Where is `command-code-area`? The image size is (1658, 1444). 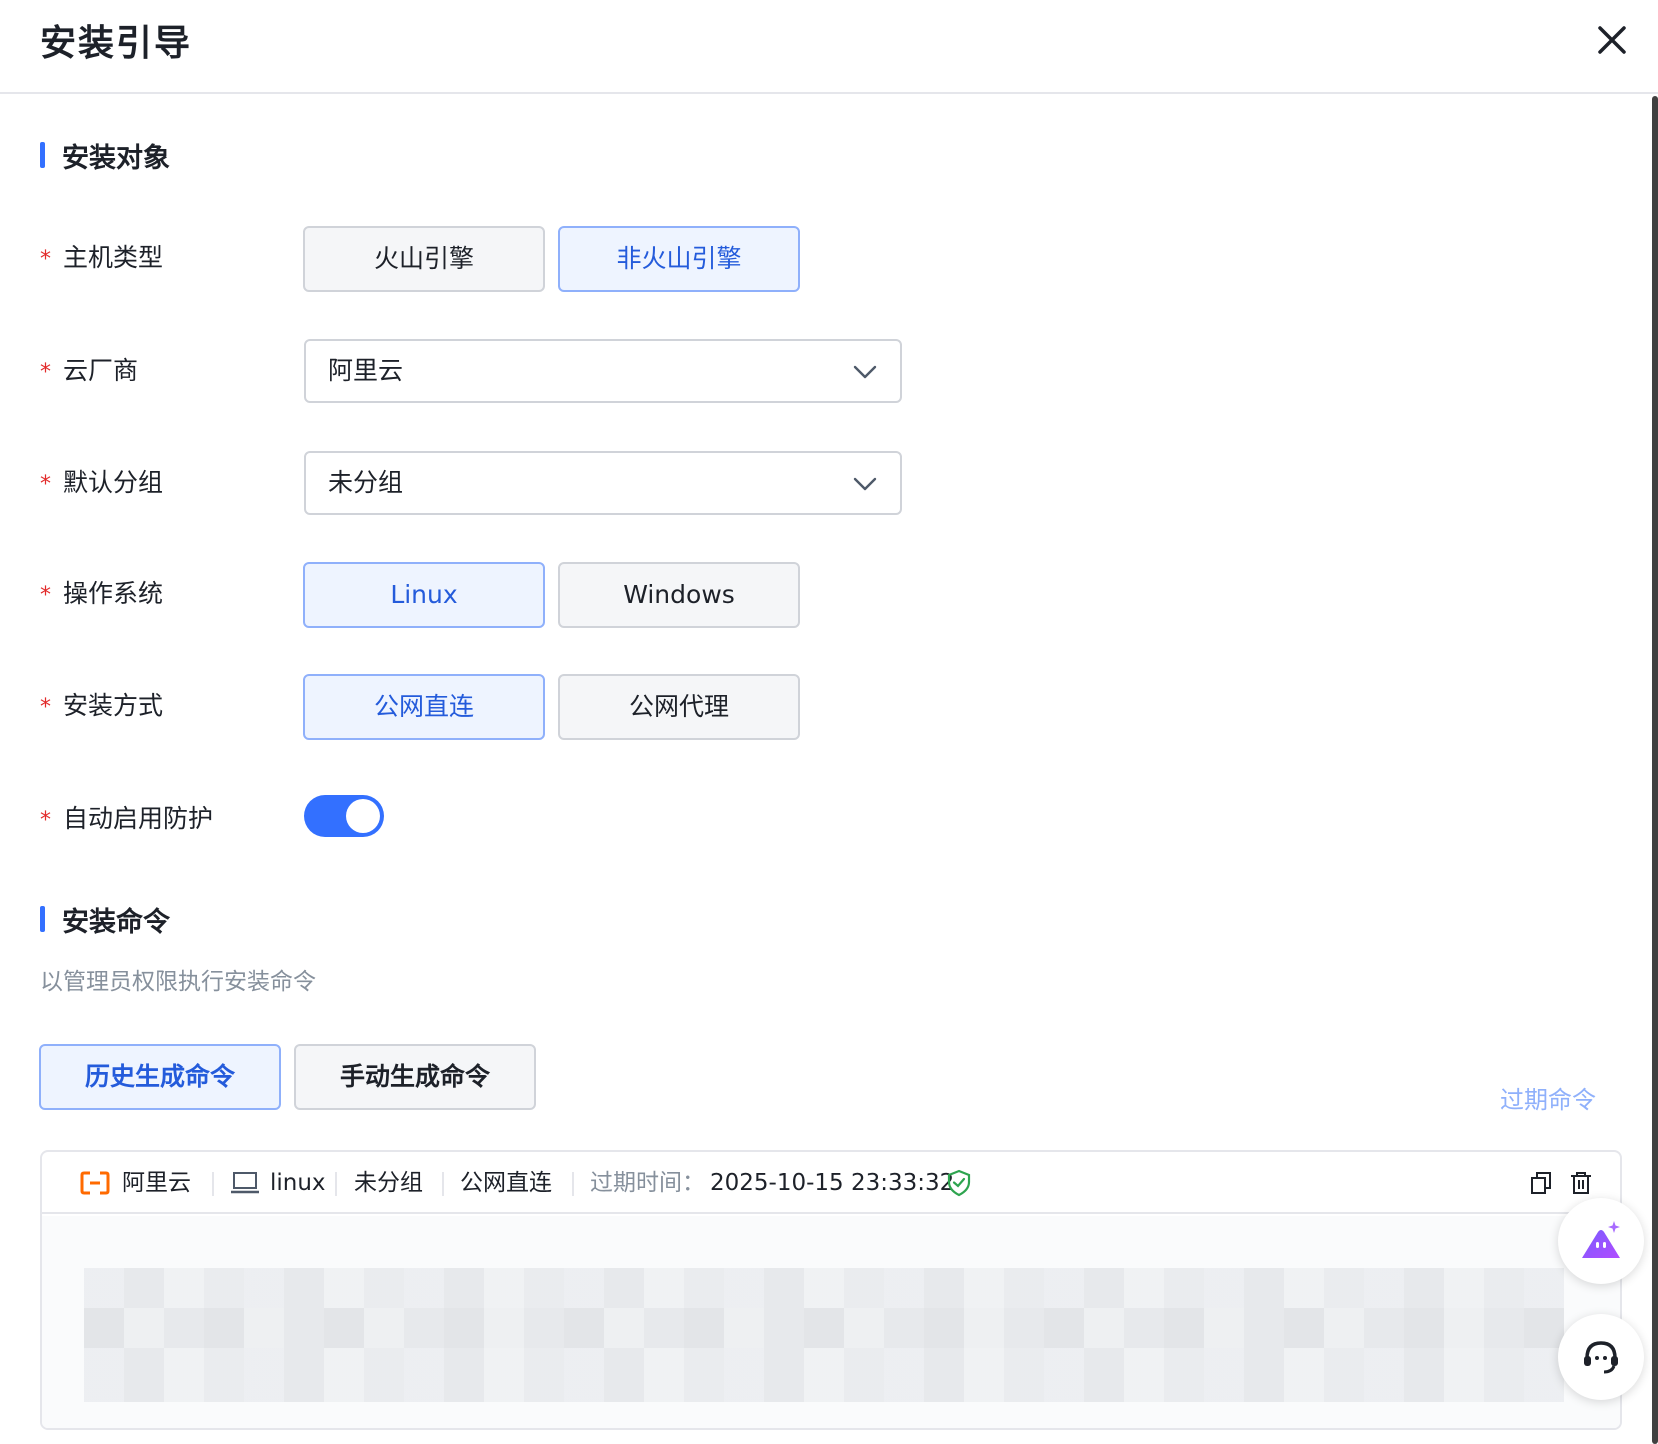 command-code-area is located at coordinates (831, 1322).